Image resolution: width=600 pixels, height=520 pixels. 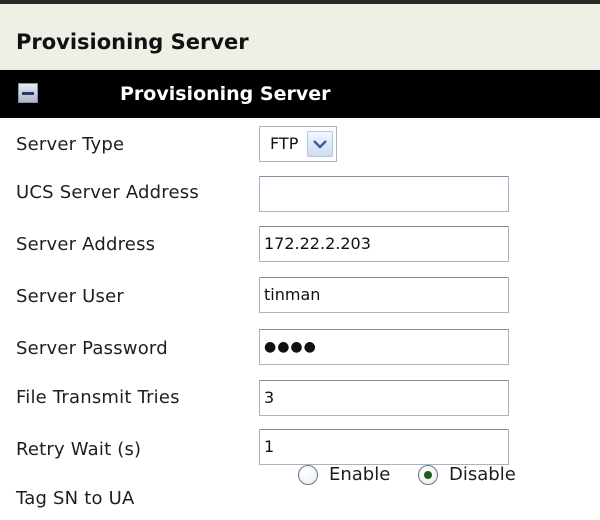 What do you see at coordinates (70, 296) in the screenshot?
I see `server-user-label: Server User` at bounding box center [70, 296].